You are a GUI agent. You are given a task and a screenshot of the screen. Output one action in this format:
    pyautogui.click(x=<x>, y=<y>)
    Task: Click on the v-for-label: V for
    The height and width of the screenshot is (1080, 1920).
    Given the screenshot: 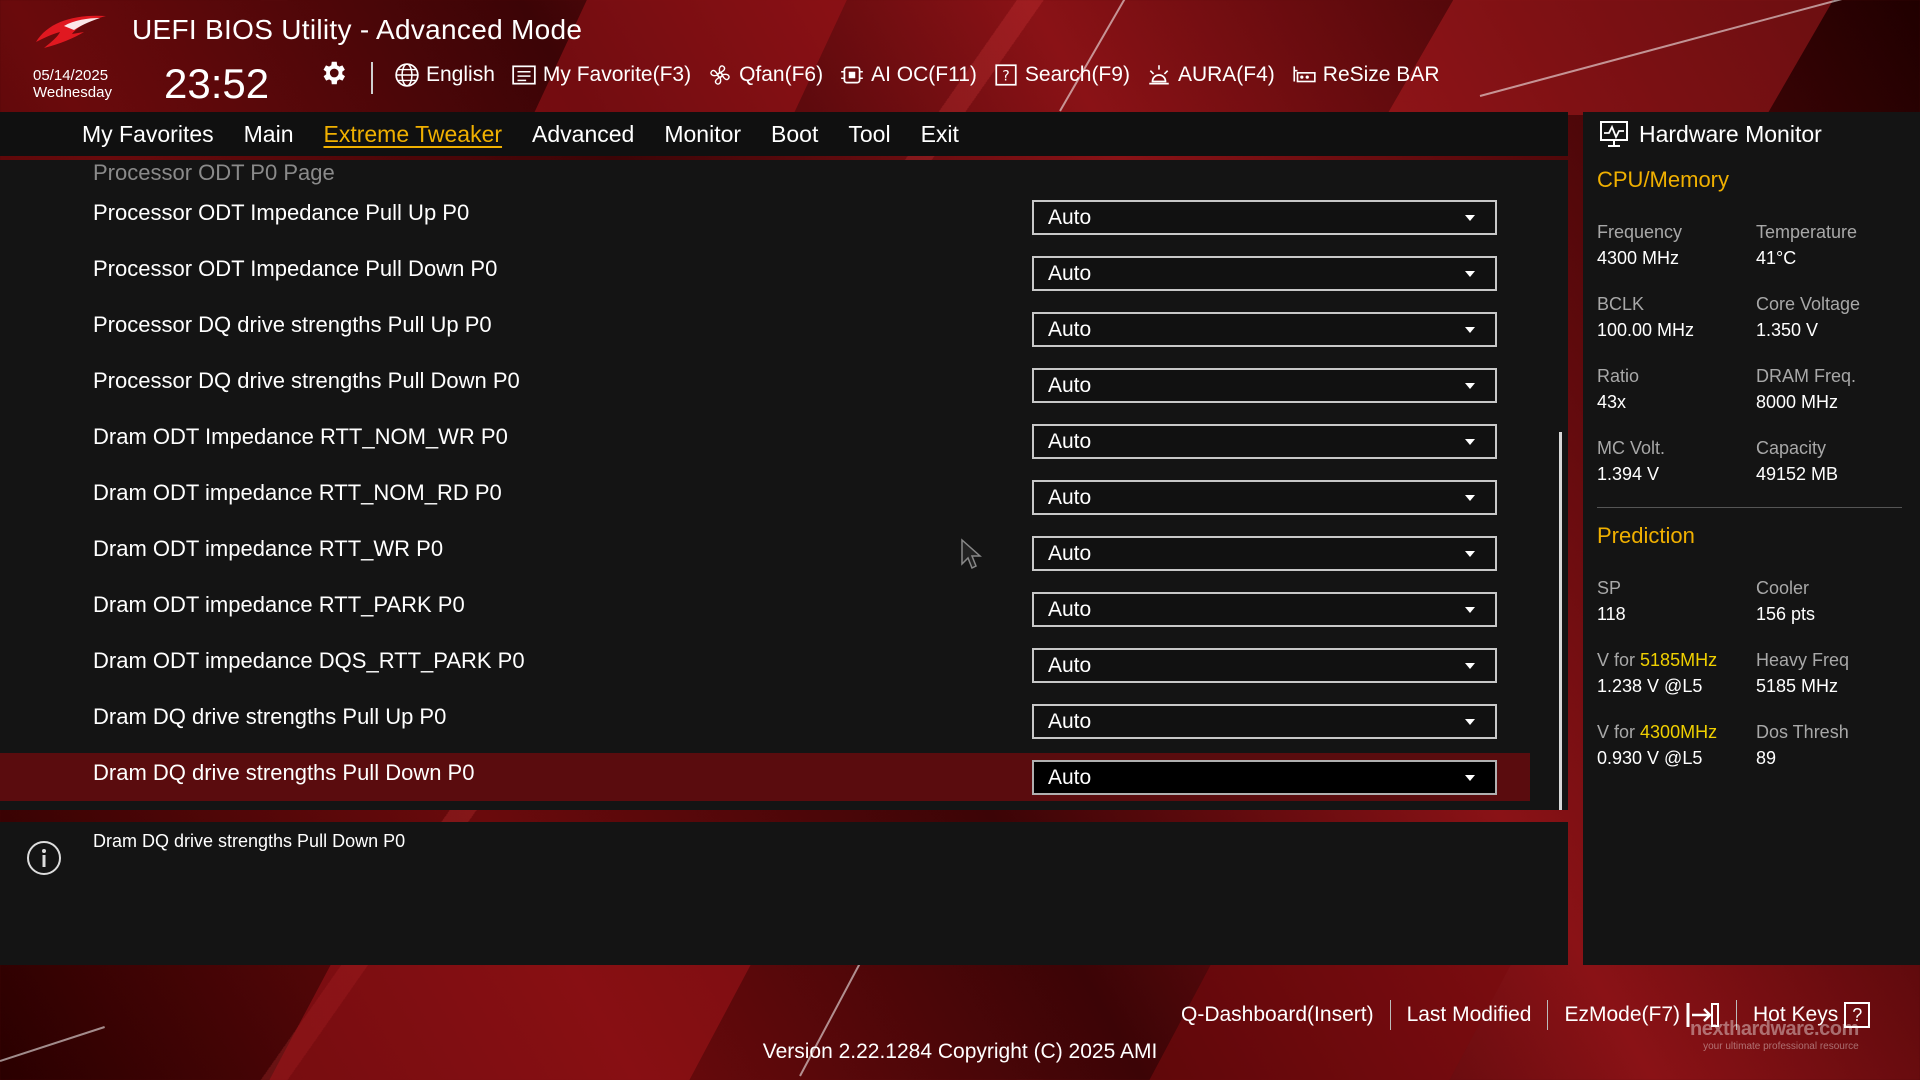 What is the action you would take?
    pyautogui.click(x=1616, y=660)
    